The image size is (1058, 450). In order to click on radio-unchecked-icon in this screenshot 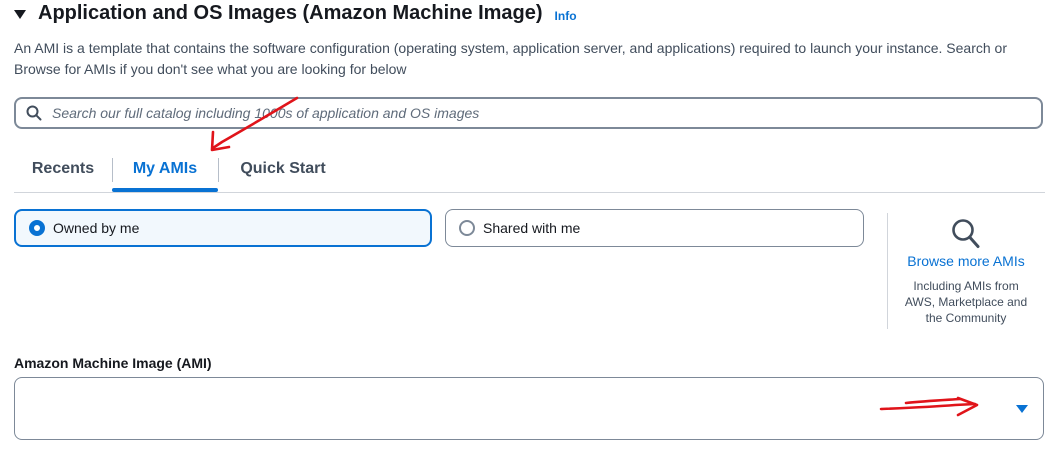, I will do `click(467, 228)`.